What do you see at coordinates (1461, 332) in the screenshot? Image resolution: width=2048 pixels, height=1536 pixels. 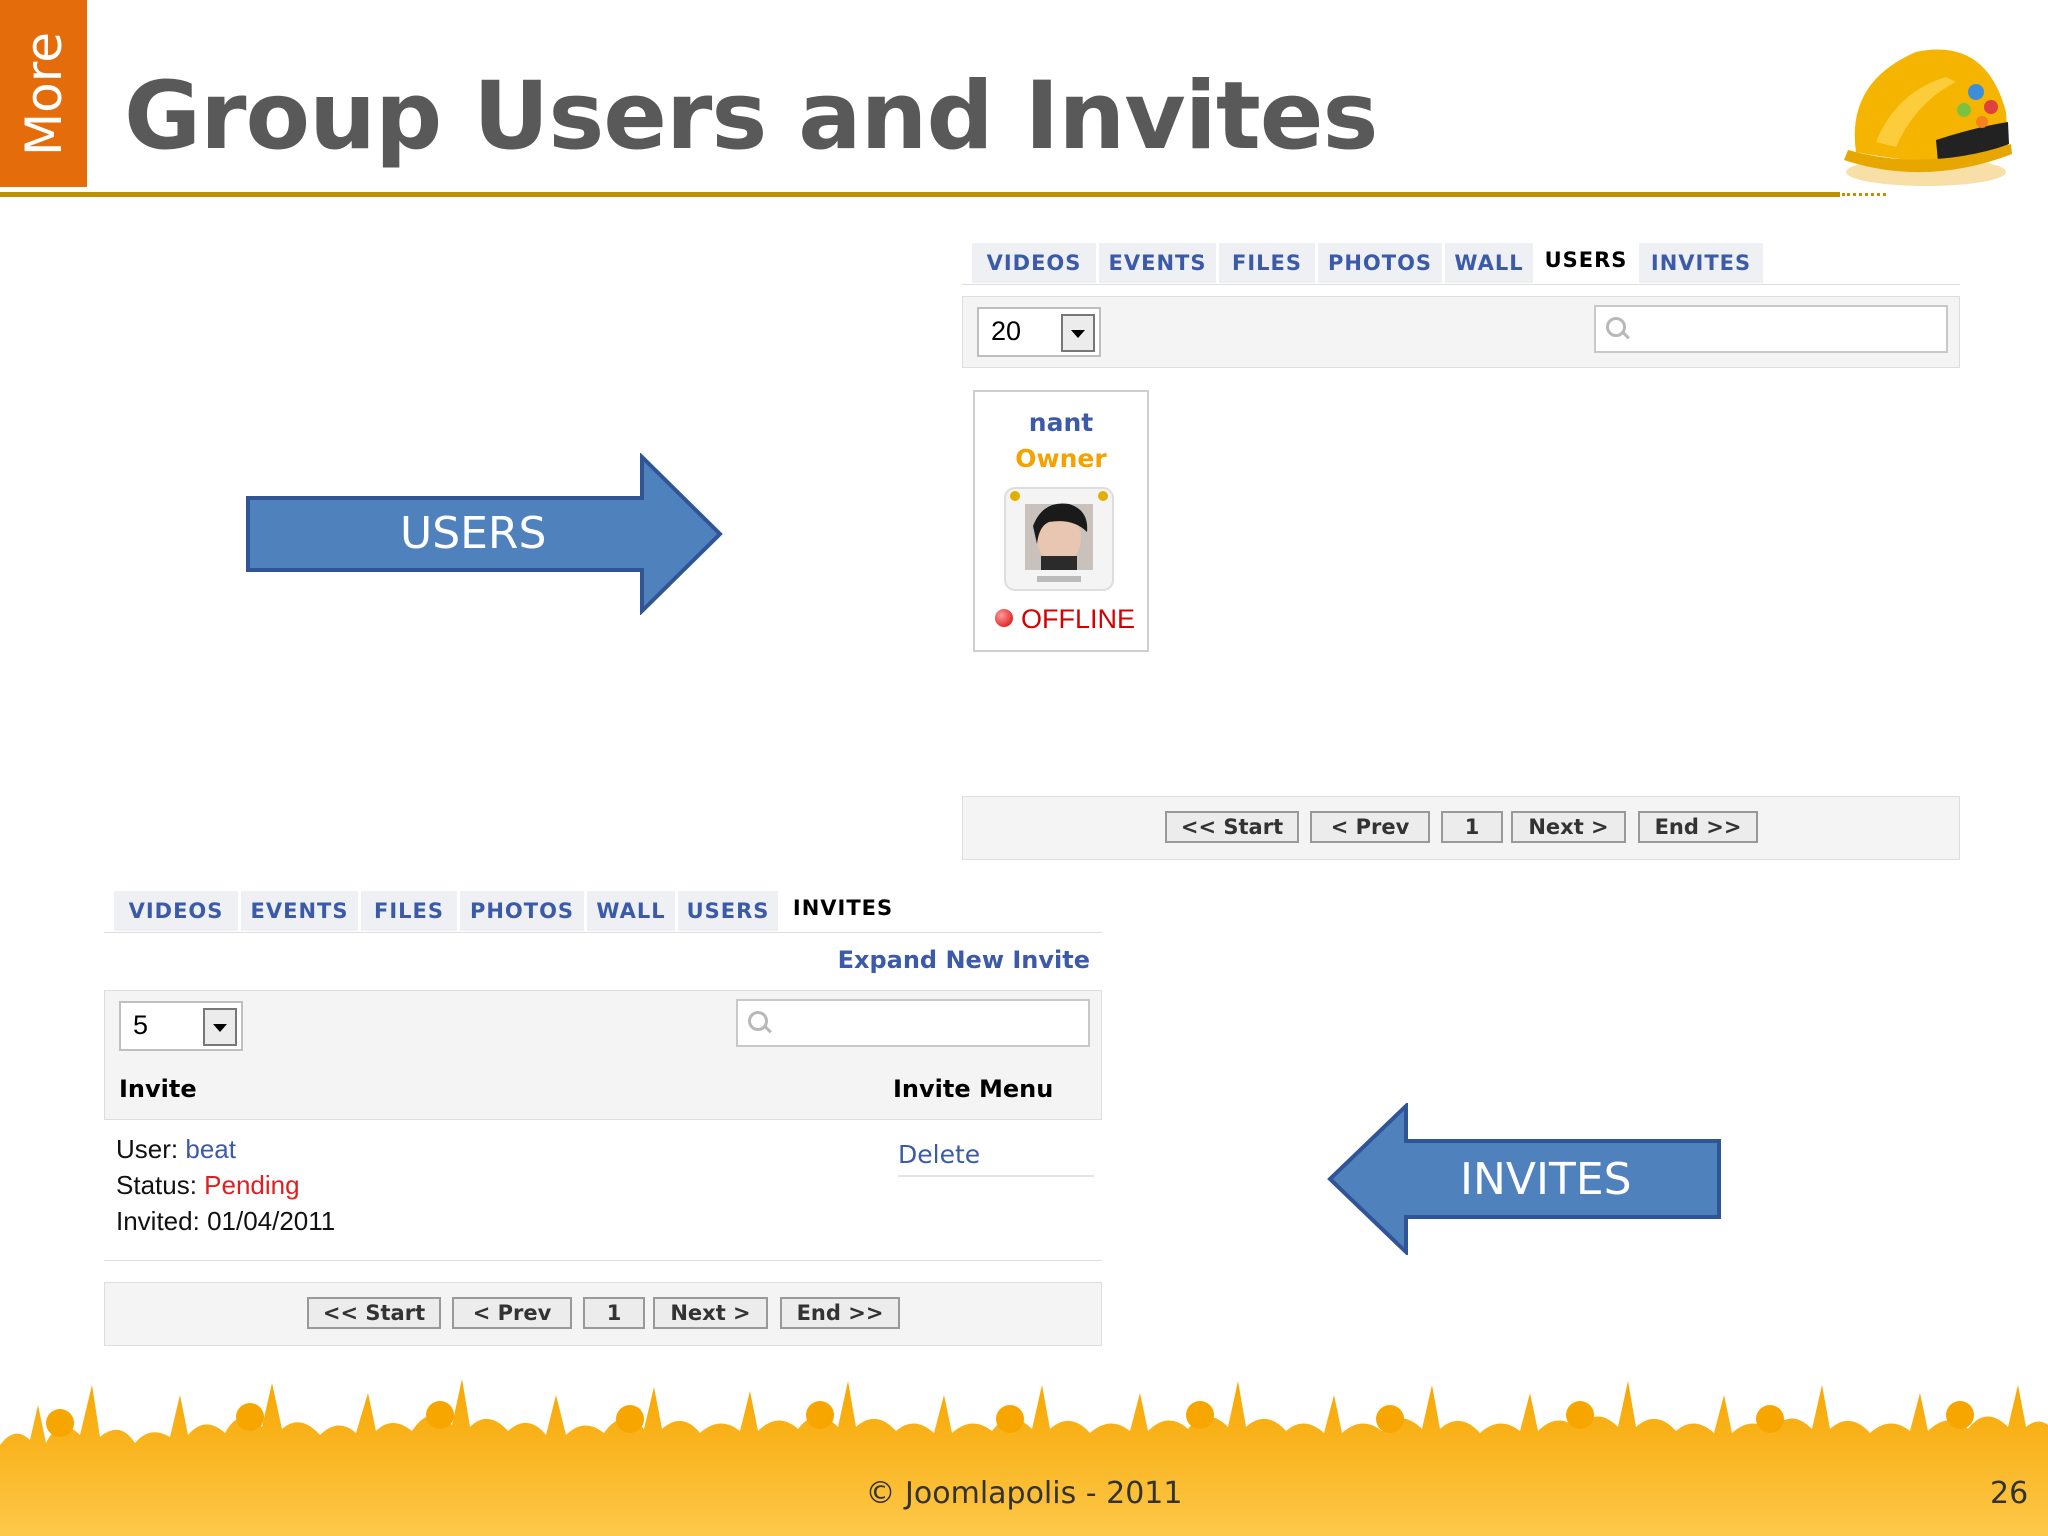 I see `users-toolbar: 20` at bounding box center [1461, 332].